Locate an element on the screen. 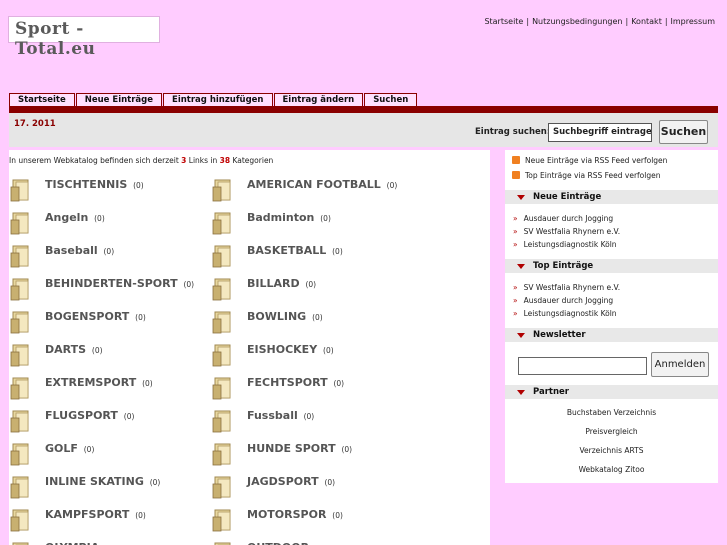 The height and width of the screenshot is (545, 727). rss-top-link: Top Einträge via RSS Feed verfolgen is located at coordinates (586, 175).